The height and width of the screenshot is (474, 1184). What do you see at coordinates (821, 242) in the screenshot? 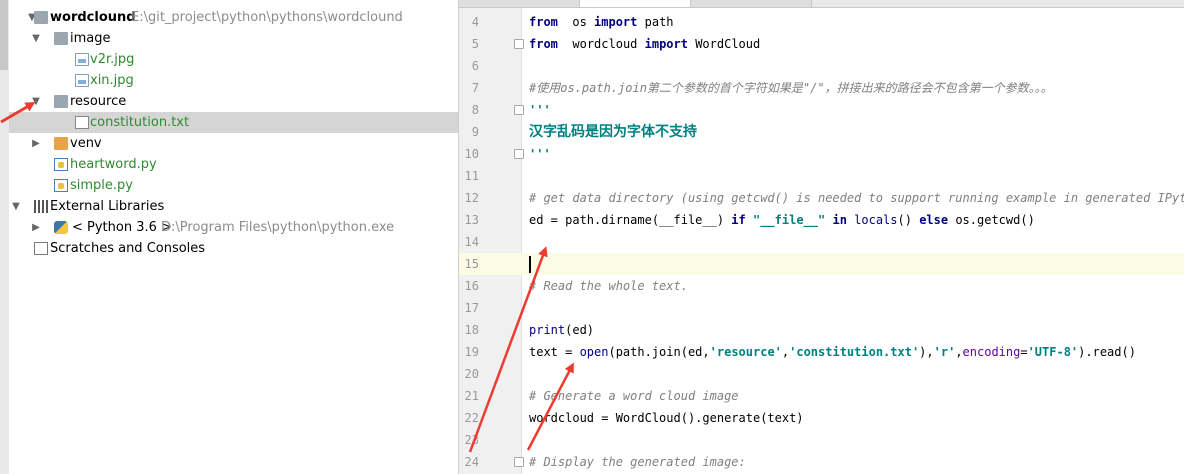
I see `code-line: 14` at bounding box center [821, 242].